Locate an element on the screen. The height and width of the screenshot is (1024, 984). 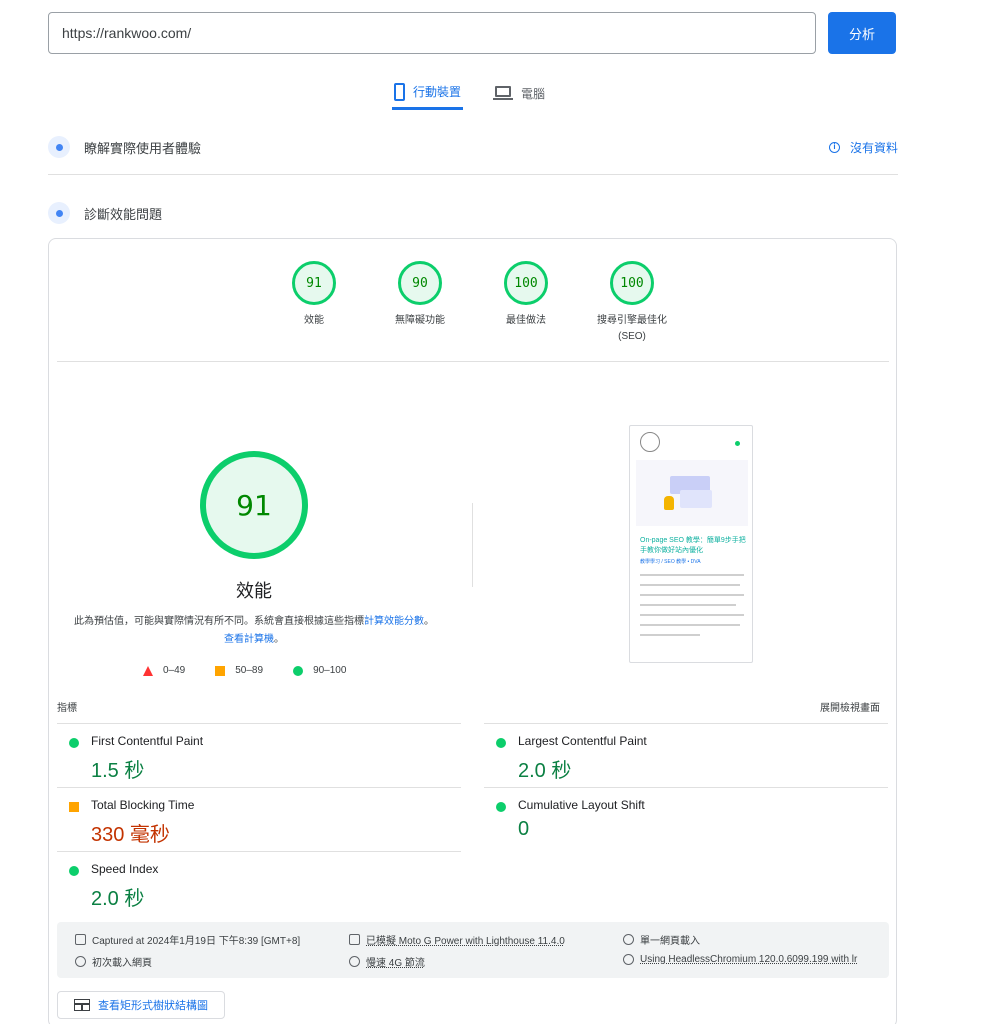
url-input is located at coordinates (432, 33).